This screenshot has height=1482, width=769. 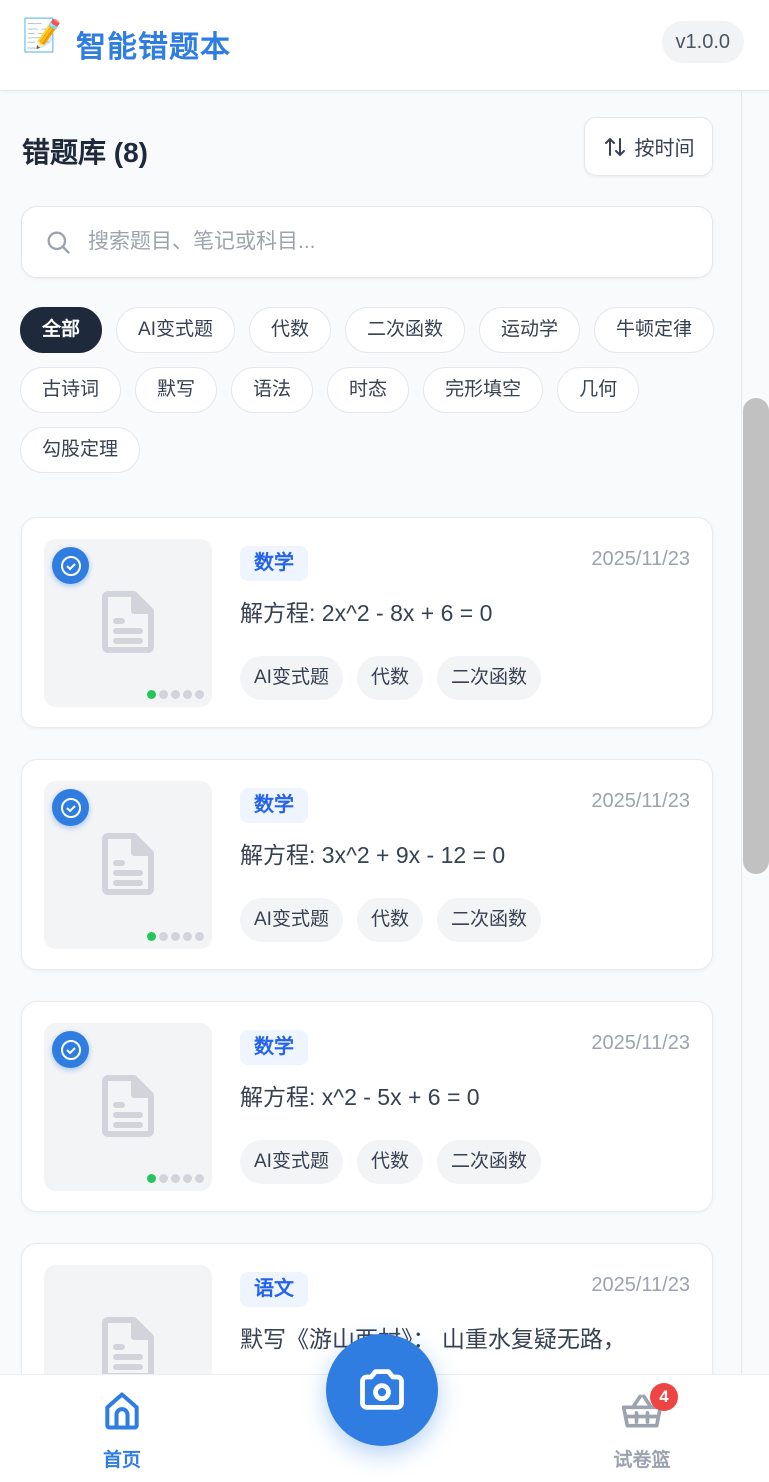 What do you see at coordinates (664, 1397) in the screenshot?
I see `basket-count-badge: 4` at bounding box center [664, 1397].